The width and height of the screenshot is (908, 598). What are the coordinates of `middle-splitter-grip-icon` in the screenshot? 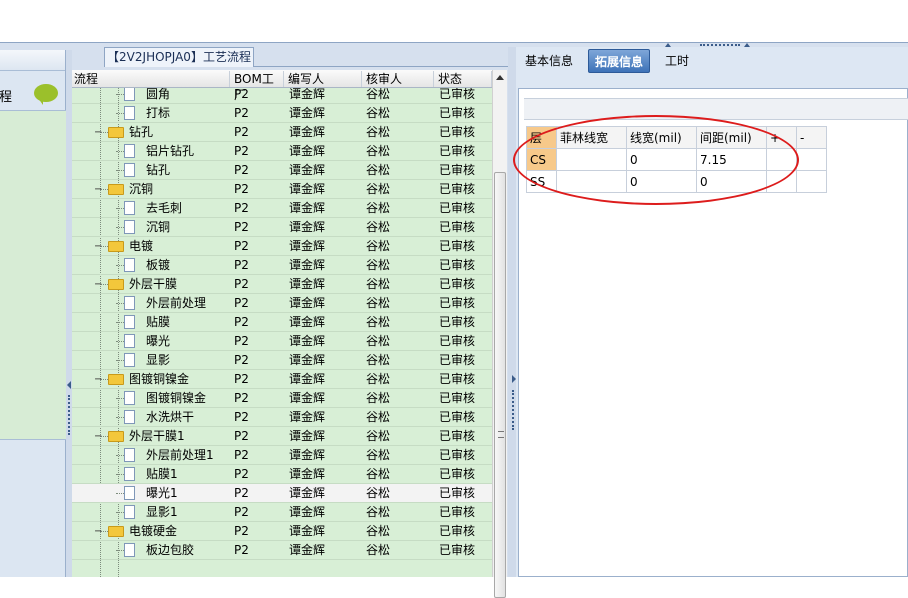 It's located at (513, 410).